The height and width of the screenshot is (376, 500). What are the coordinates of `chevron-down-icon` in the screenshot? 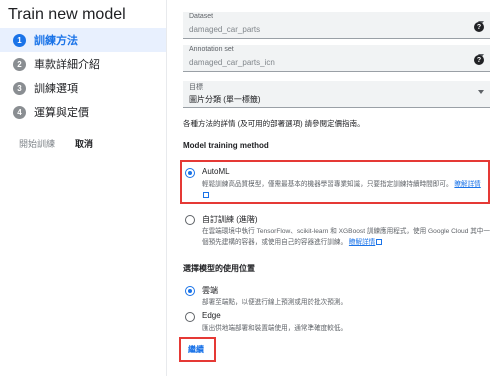 It's located at (481, 92).